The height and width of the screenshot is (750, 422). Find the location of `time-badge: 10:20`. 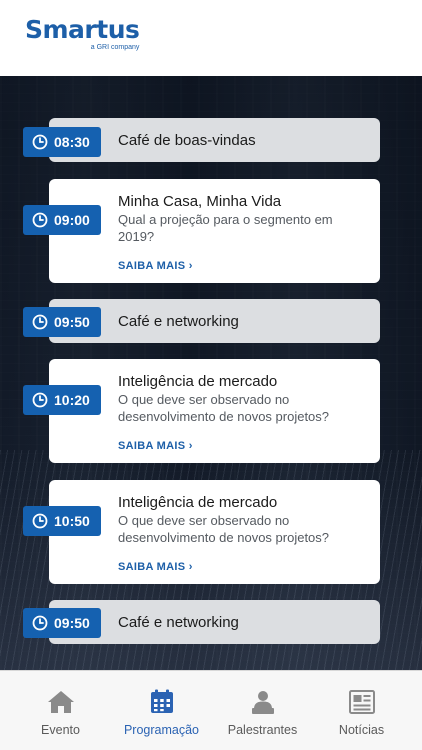

time-badge: 10:20 is located at coordinates (62, 400).